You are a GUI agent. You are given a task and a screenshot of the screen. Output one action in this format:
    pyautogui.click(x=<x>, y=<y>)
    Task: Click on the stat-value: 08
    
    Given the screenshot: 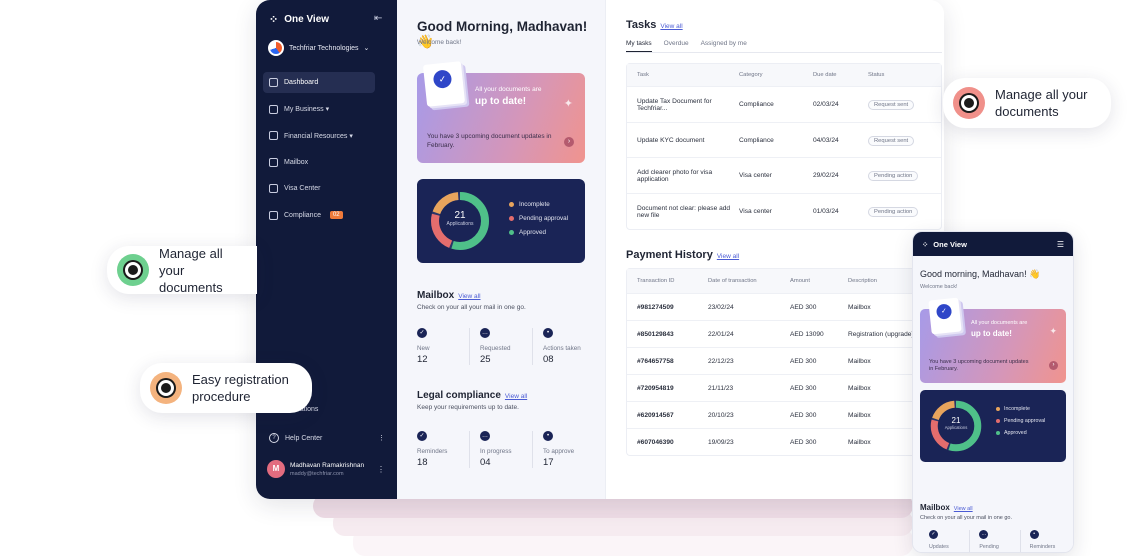 What is the action you would take?
    pyautogui.click(x=1050, y=552)
    